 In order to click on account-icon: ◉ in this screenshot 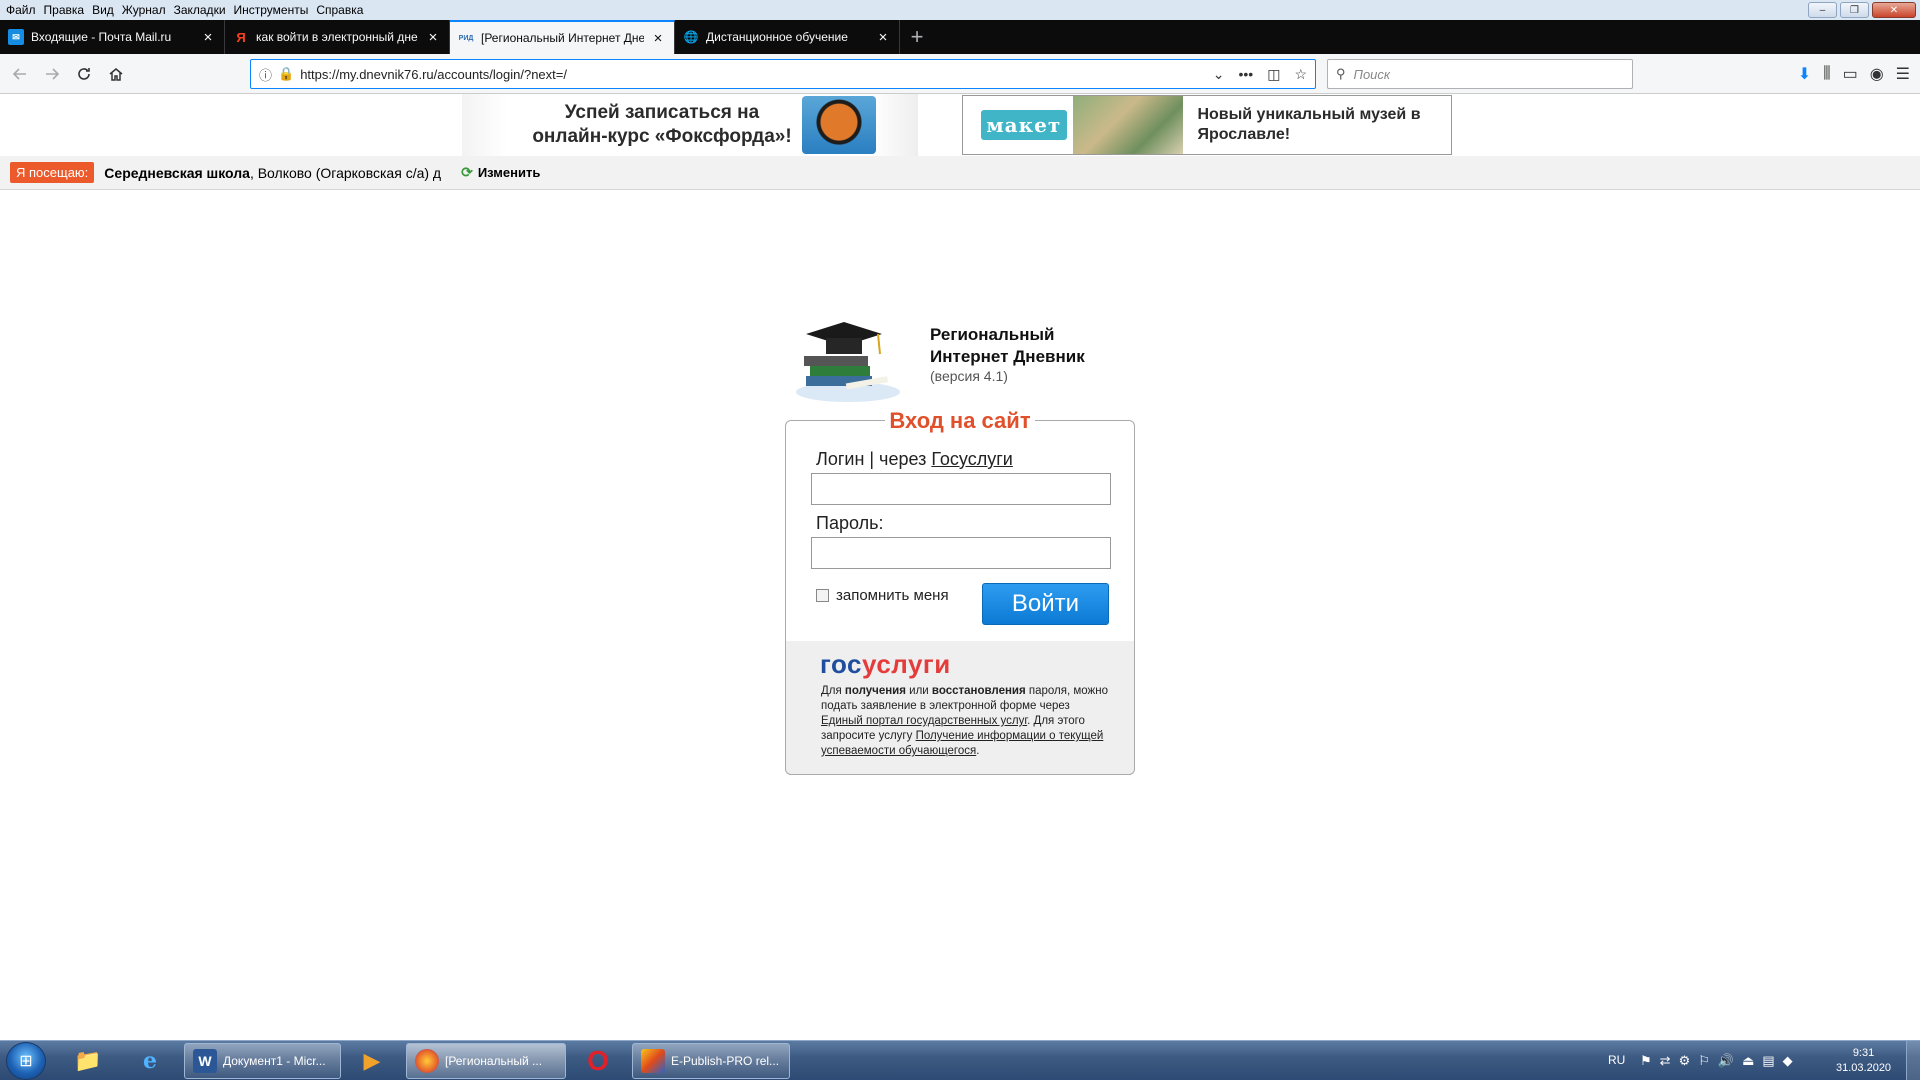, I will do `click(1877, 74)`.